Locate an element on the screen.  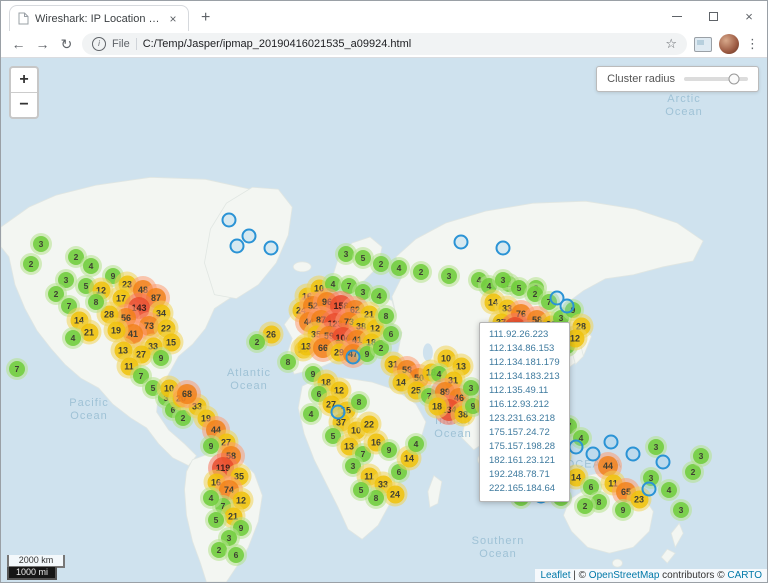
osm-link: OpenStreetMap is located at coordinates (624, 575).